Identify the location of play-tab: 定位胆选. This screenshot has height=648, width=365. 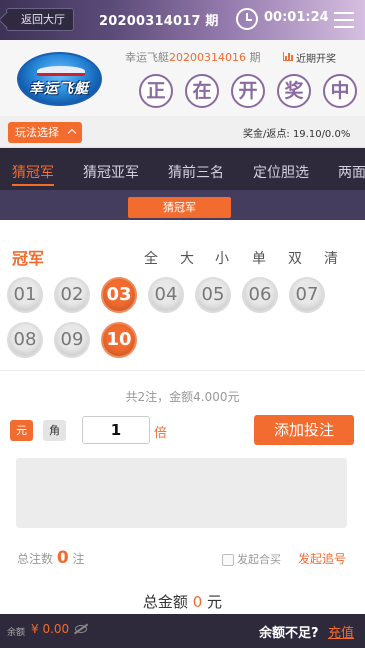
(281, 172).